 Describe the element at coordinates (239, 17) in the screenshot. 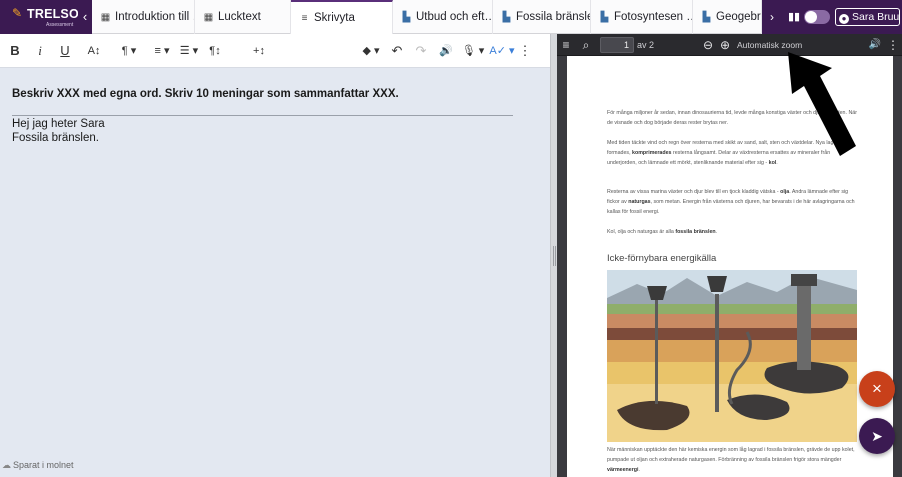

I see `tab-label: Lucktext` at that location.